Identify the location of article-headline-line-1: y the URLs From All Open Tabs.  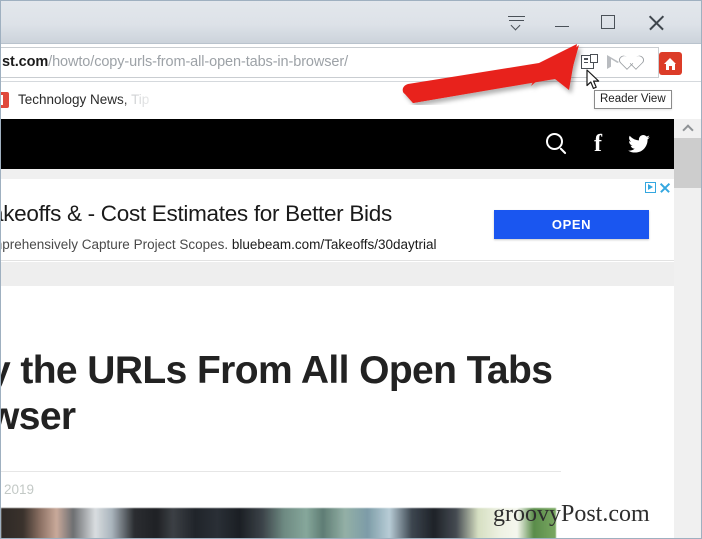
(276, 370).